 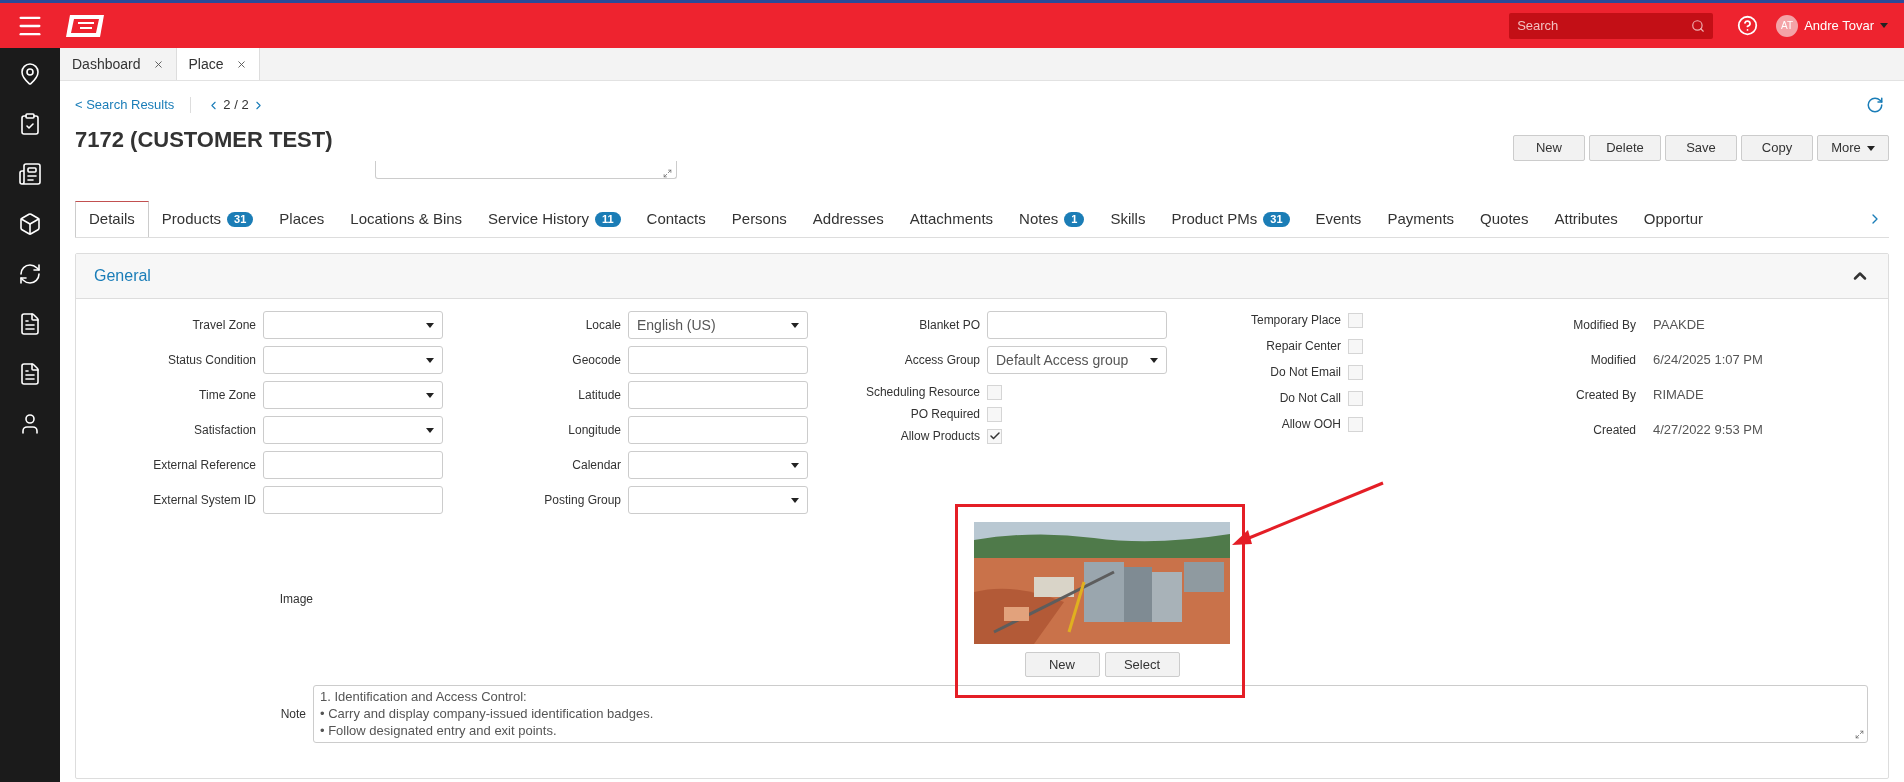 I want to click on text-area-field, so click(x=526, y=170).